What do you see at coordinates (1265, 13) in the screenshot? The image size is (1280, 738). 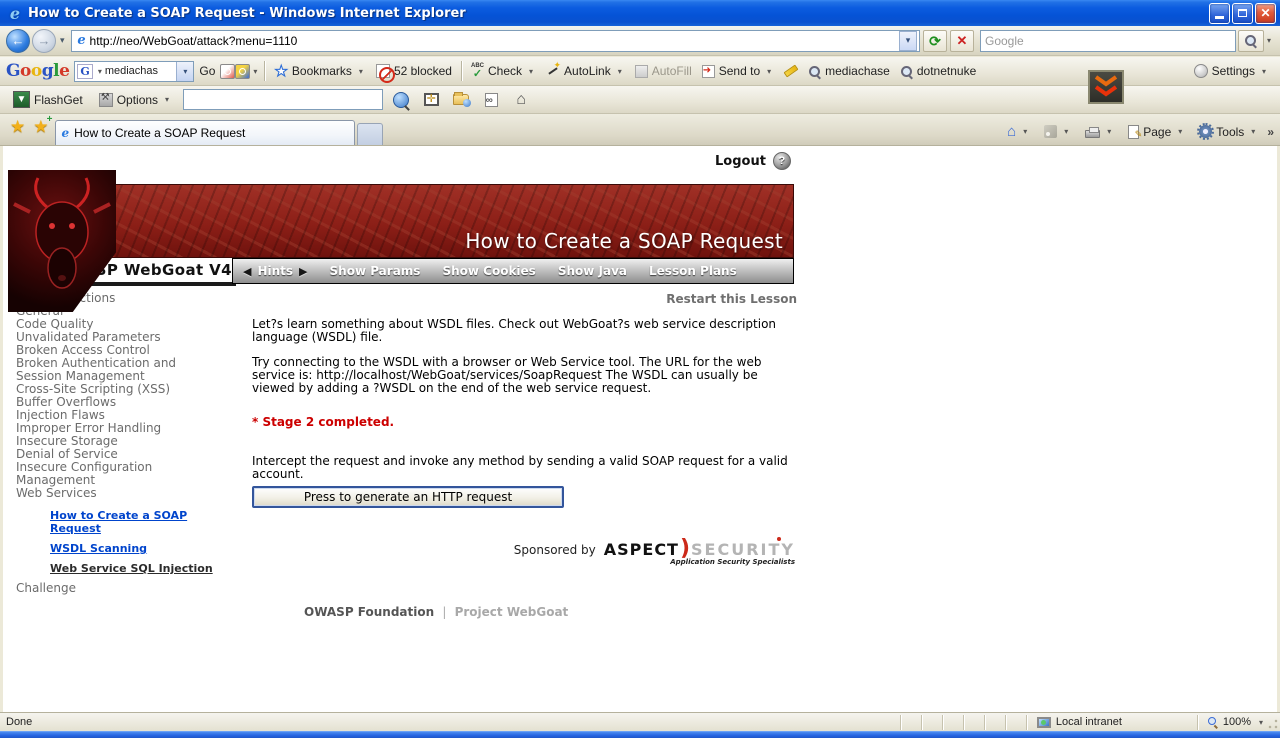 I see `close-button: ✕` at bounding box center [1265, 13].